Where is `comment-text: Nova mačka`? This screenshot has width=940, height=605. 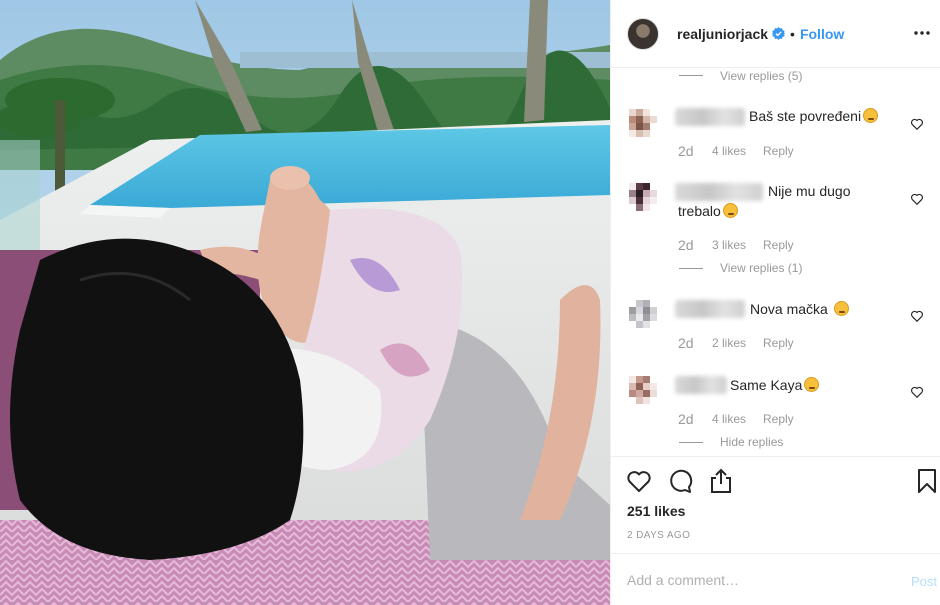 comment-text: Nova mačka is located at coordinates (799, 309).